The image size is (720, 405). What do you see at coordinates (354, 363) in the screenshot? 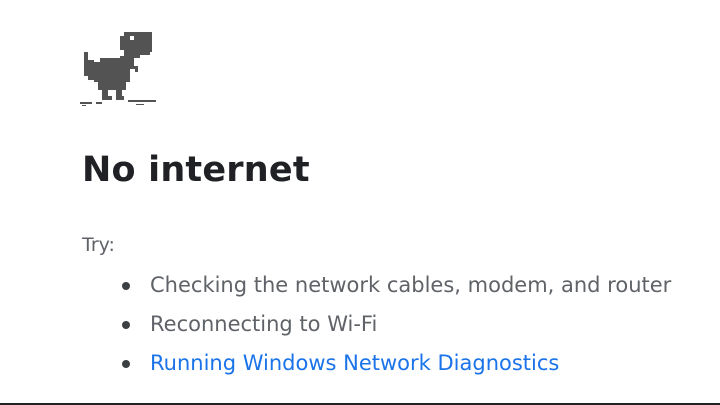
I see `network-diagnostics-link: Running Windows Network Diagnostics` at bounding box center [354, 363].